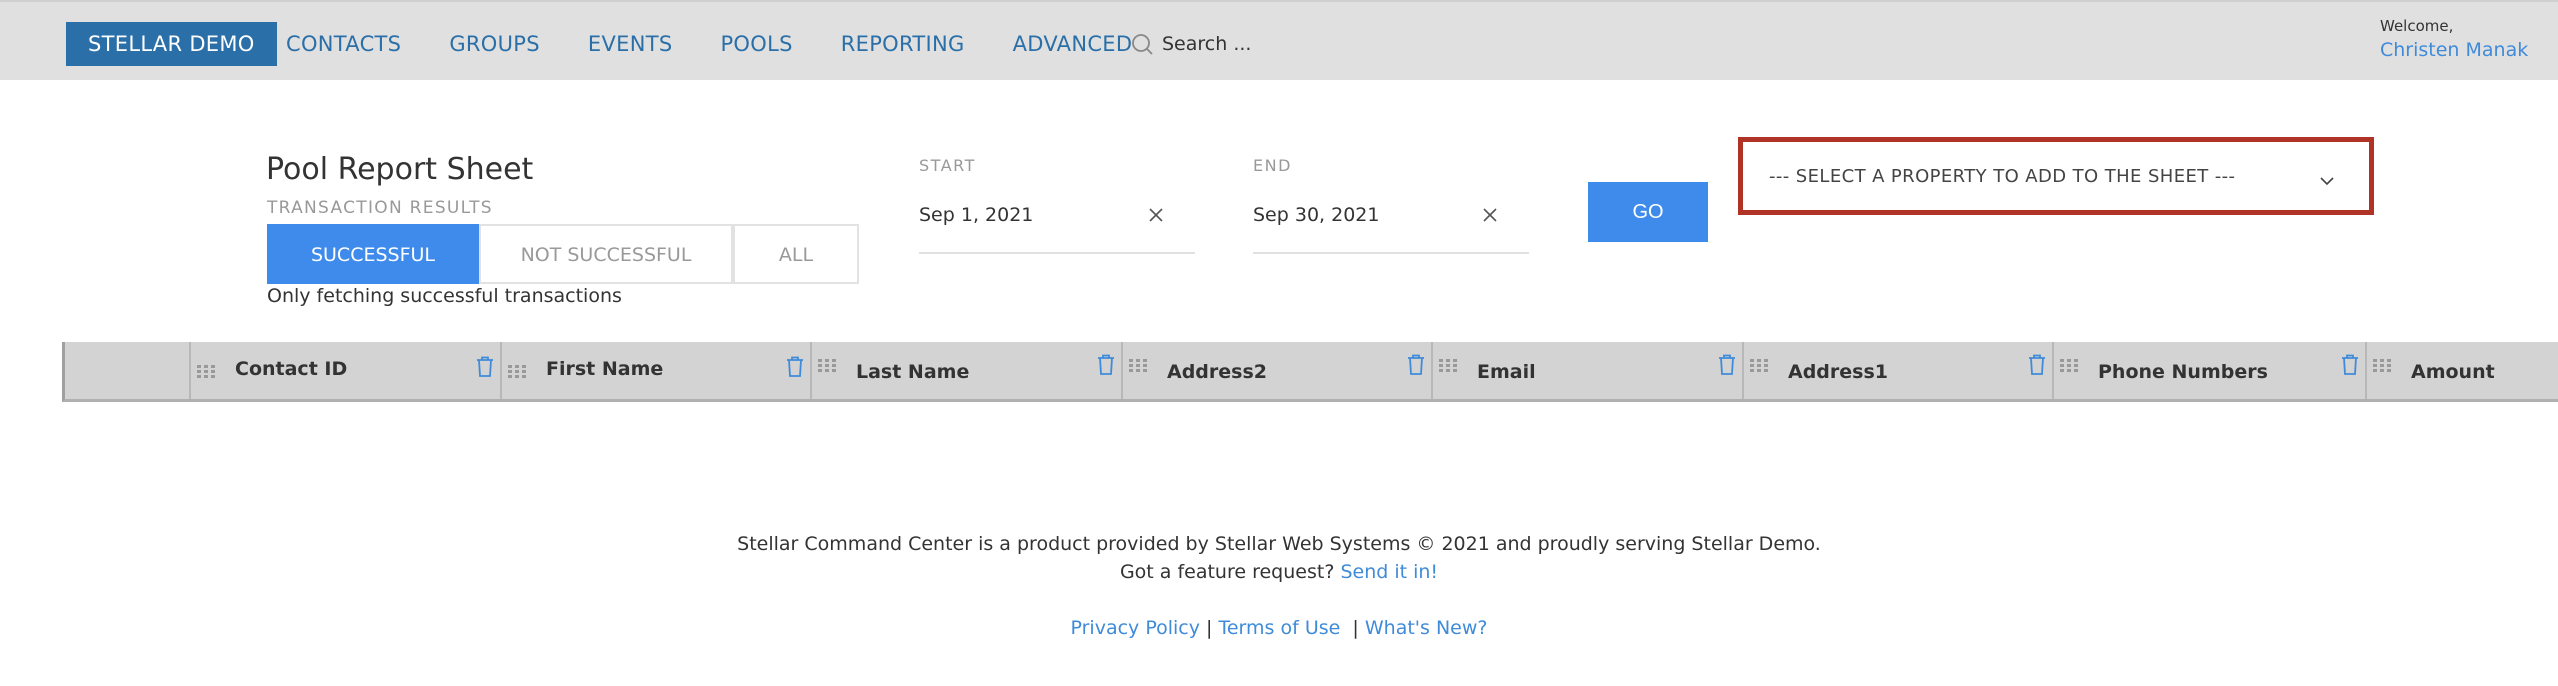  I want to click on clear-start-date-icon, so click(1156, 215).